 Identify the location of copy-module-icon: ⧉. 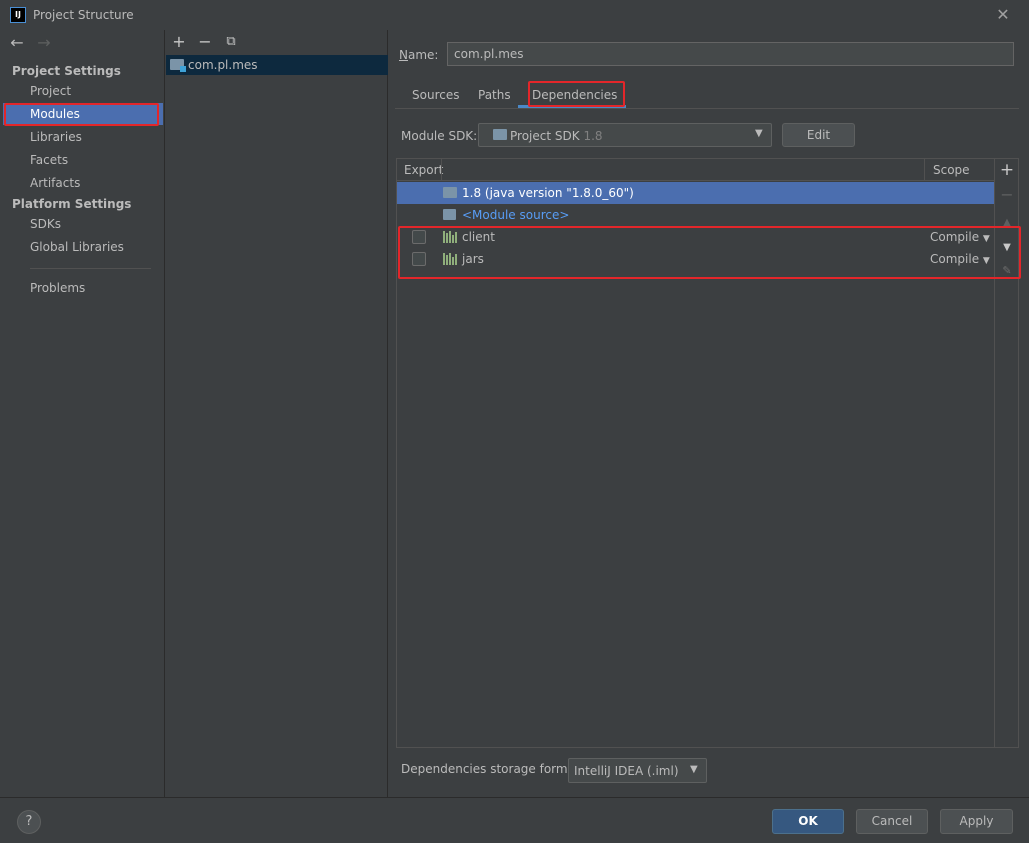
(231, 42).